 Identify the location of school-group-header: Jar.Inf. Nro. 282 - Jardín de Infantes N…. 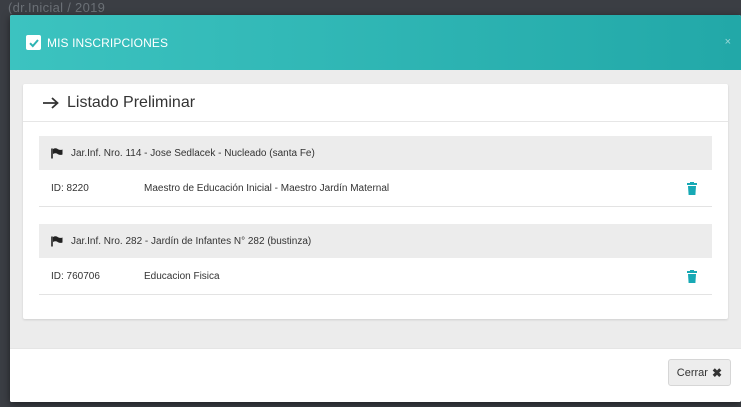
(375, 241).